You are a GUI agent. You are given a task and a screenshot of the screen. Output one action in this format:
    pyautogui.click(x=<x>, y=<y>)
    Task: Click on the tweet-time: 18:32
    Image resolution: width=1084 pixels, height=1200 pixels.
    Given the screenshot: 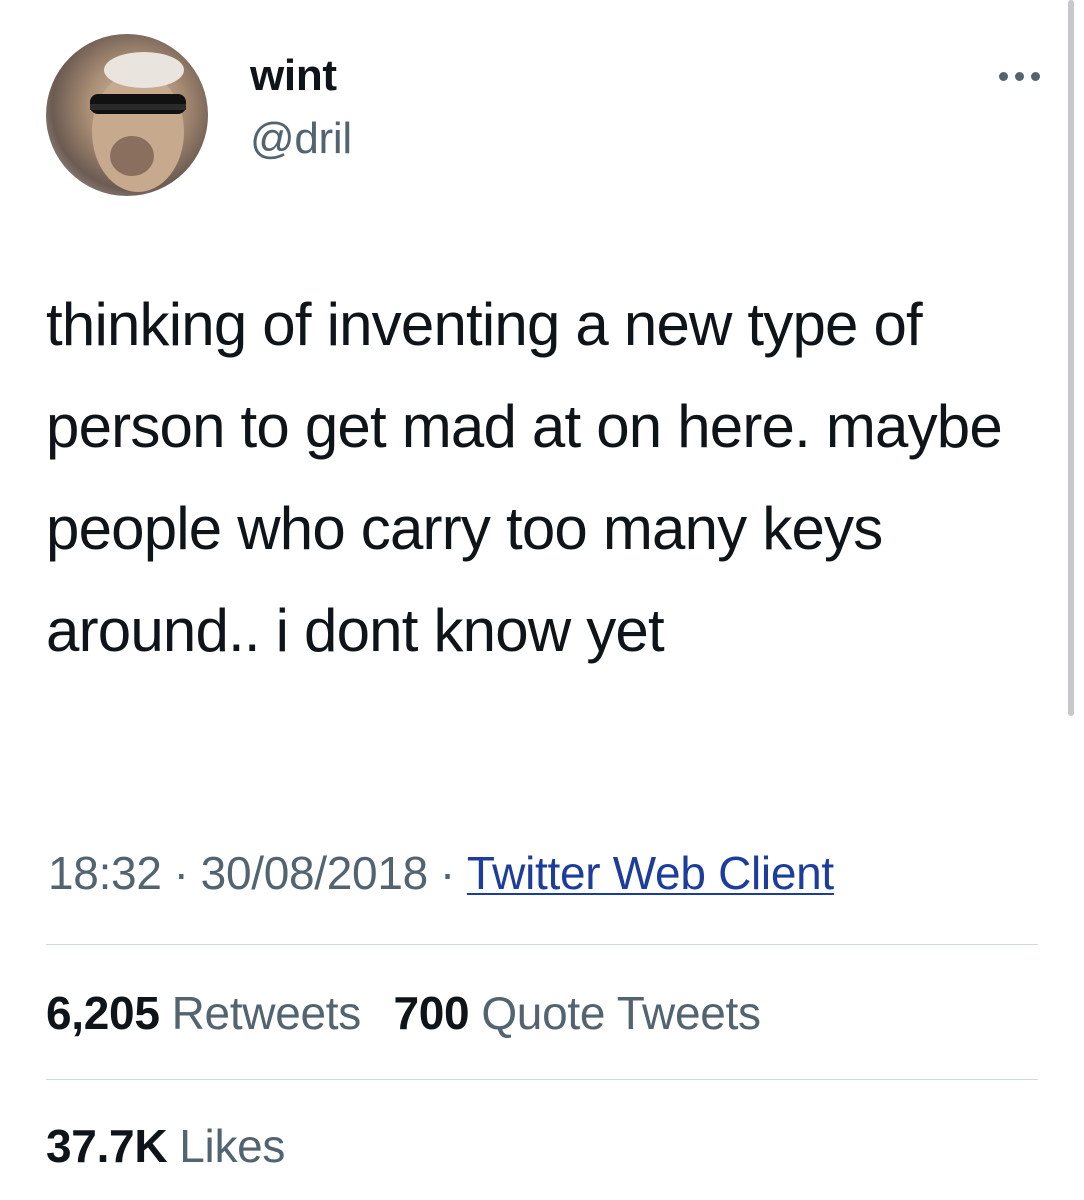 What is the action you would take?
    pyautogui.click(x=105, y=873)
    